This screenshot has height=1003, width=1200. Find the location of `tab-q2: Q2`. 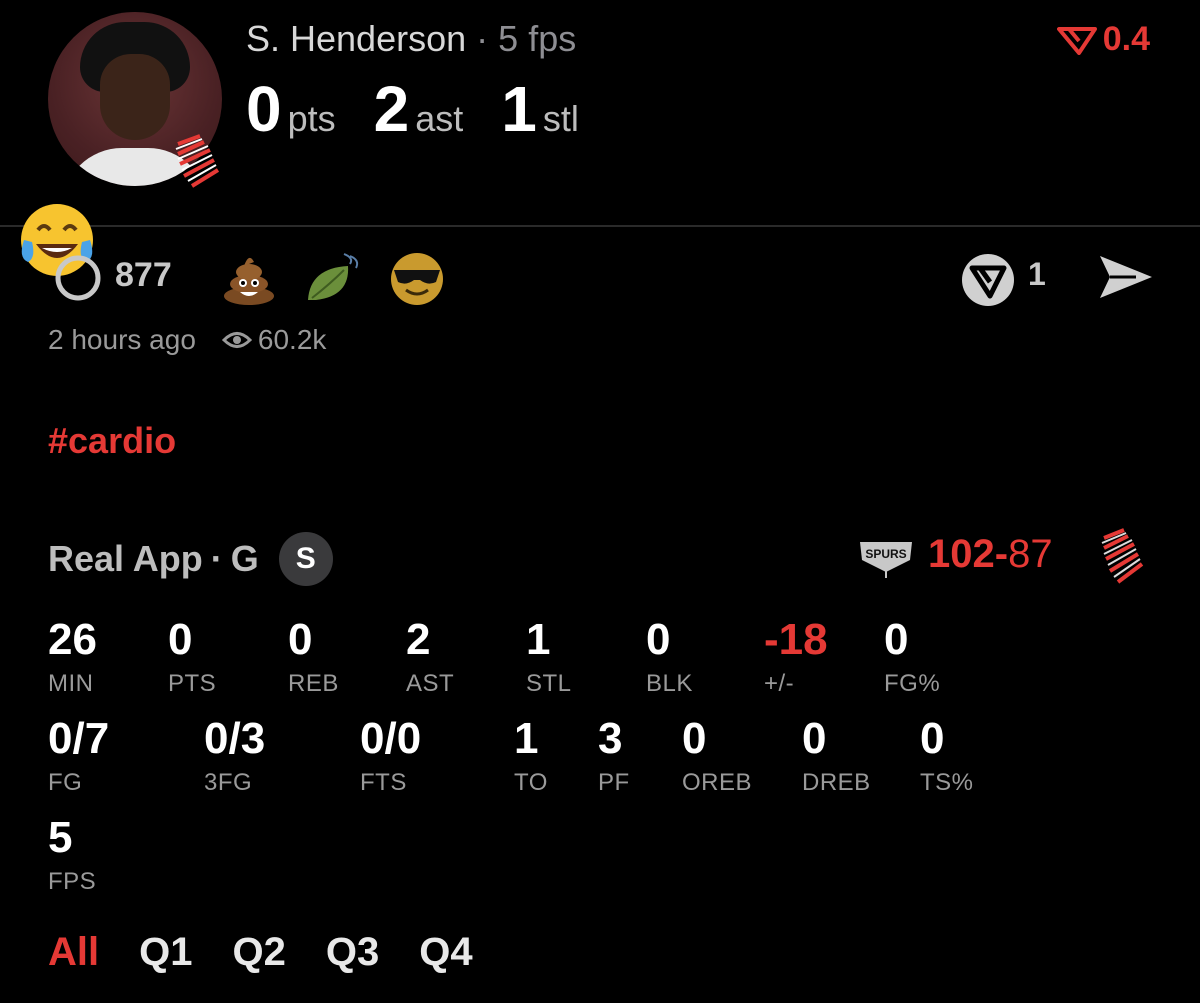

tab-q2: Q2 is located at coordinates (258, 952).